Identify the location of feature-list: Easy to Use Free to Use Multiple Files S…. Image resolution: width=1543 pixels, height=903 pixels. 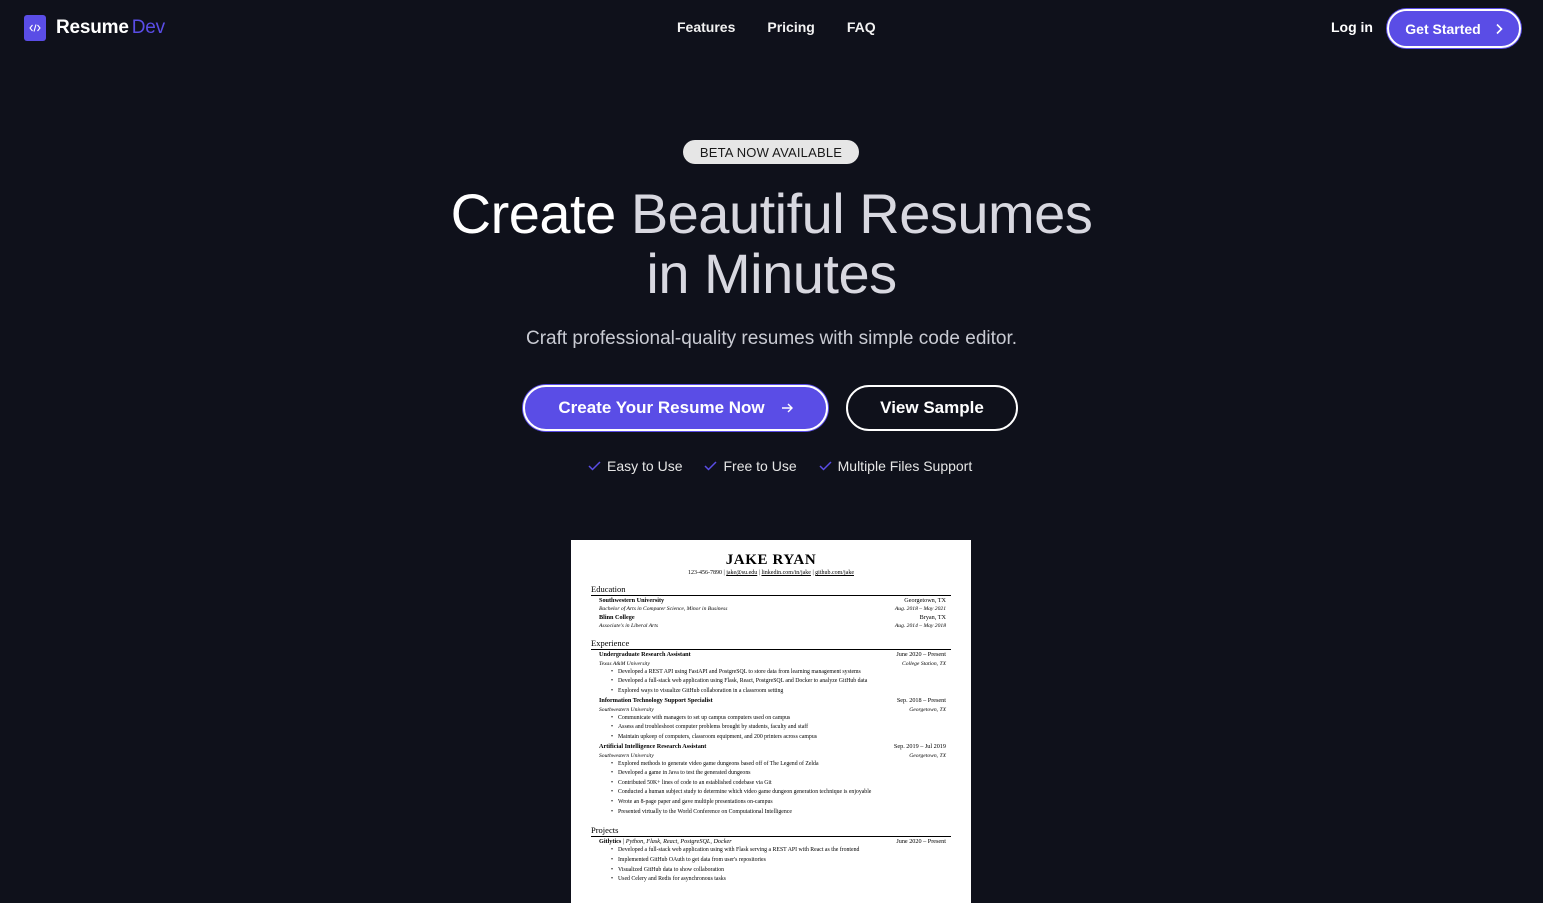
(780, 466).